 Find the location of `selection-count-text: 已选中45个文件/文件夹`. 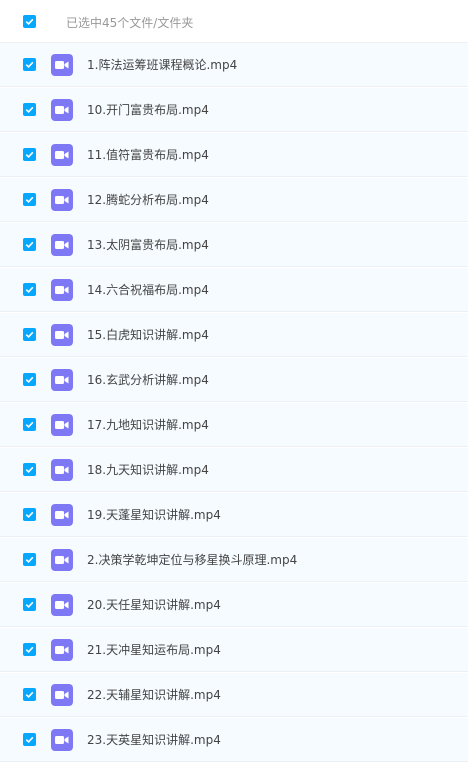

selection-count-text: 已选中45个文件/文件夹 is located at coordinates (130, 23).